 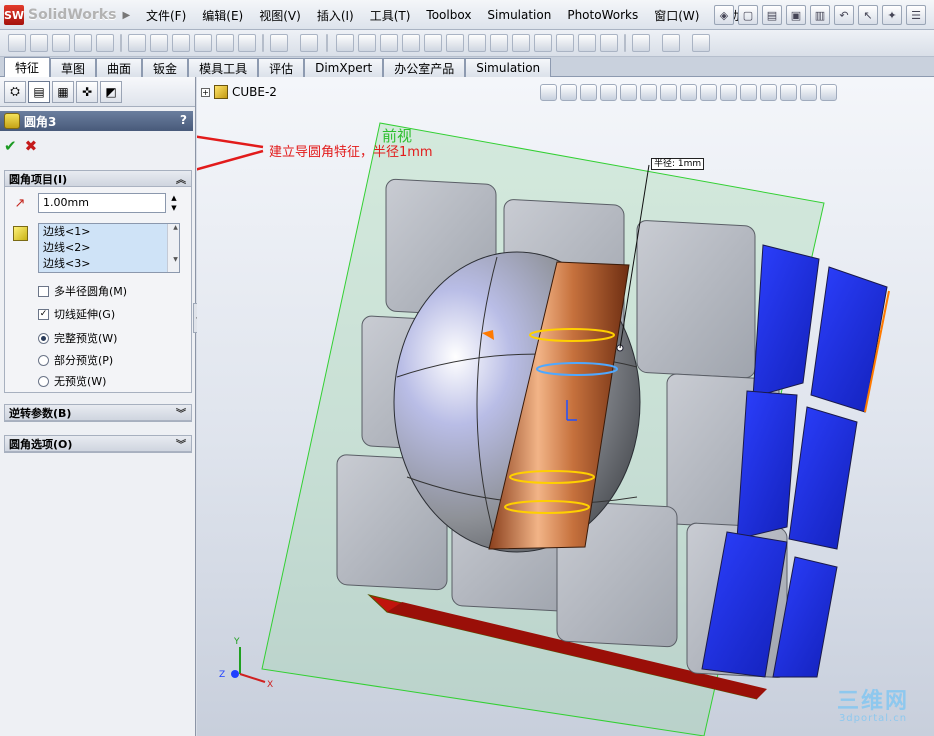 I want to click on view-settings-icon, so click(x=768, y=92).